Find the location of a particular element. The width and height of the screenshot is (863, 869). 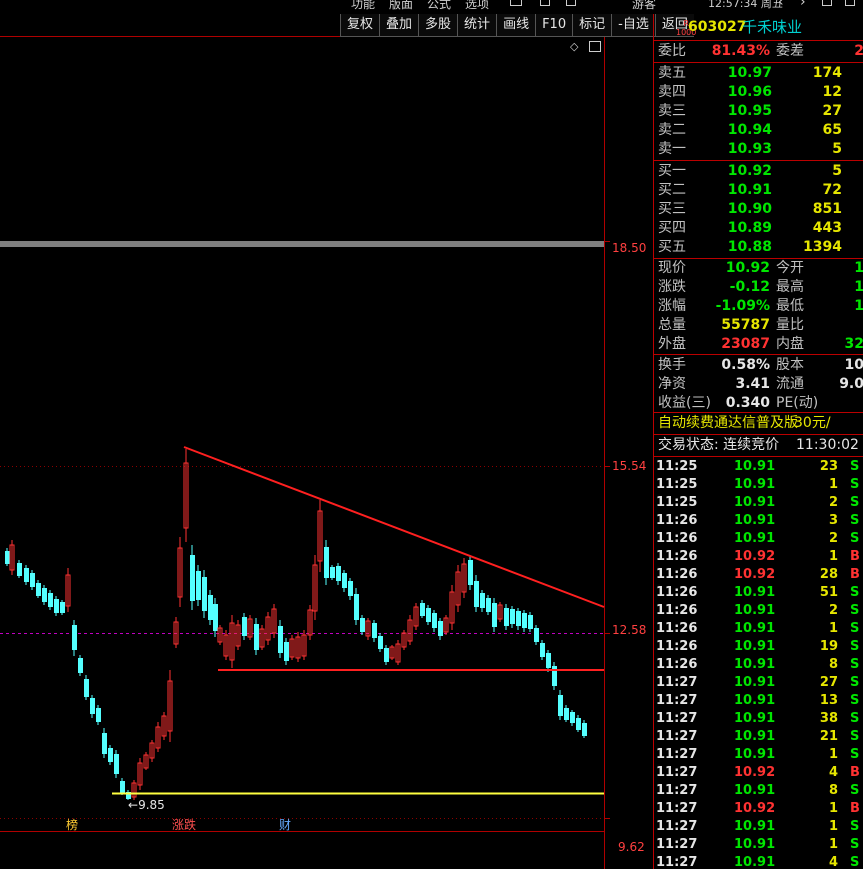

sell-order-row: 卖三 10.95 27 is located at coordinates (758, 111).